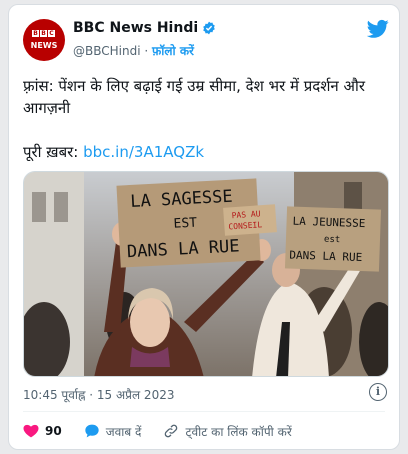 This screenshot has width=408, height=454. What do you see at coordinates (135, 28) in the screenshot?
I see `author-name: BBC News Hindi` at bounding box center [135, 28].